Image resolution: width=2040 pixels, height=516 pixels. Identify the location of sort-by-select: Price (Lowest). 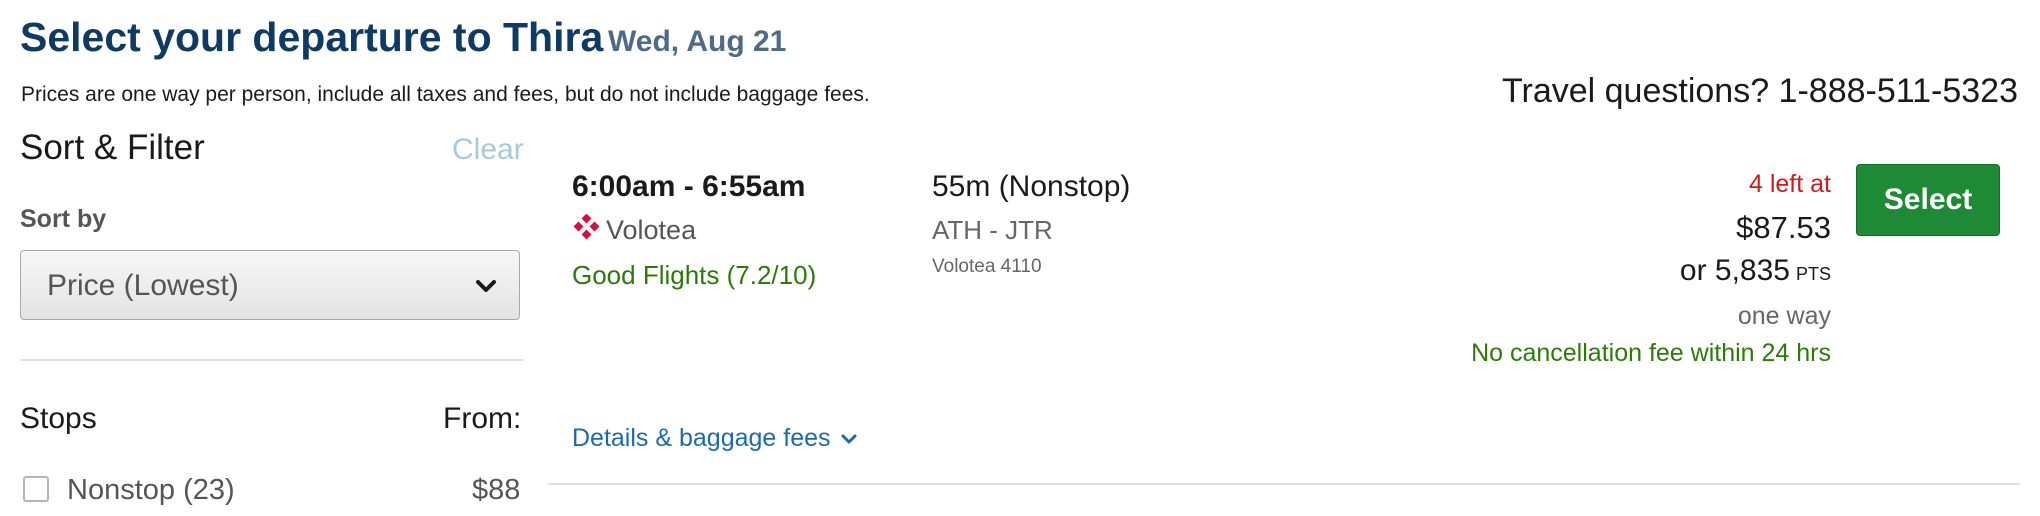
(270, 285).